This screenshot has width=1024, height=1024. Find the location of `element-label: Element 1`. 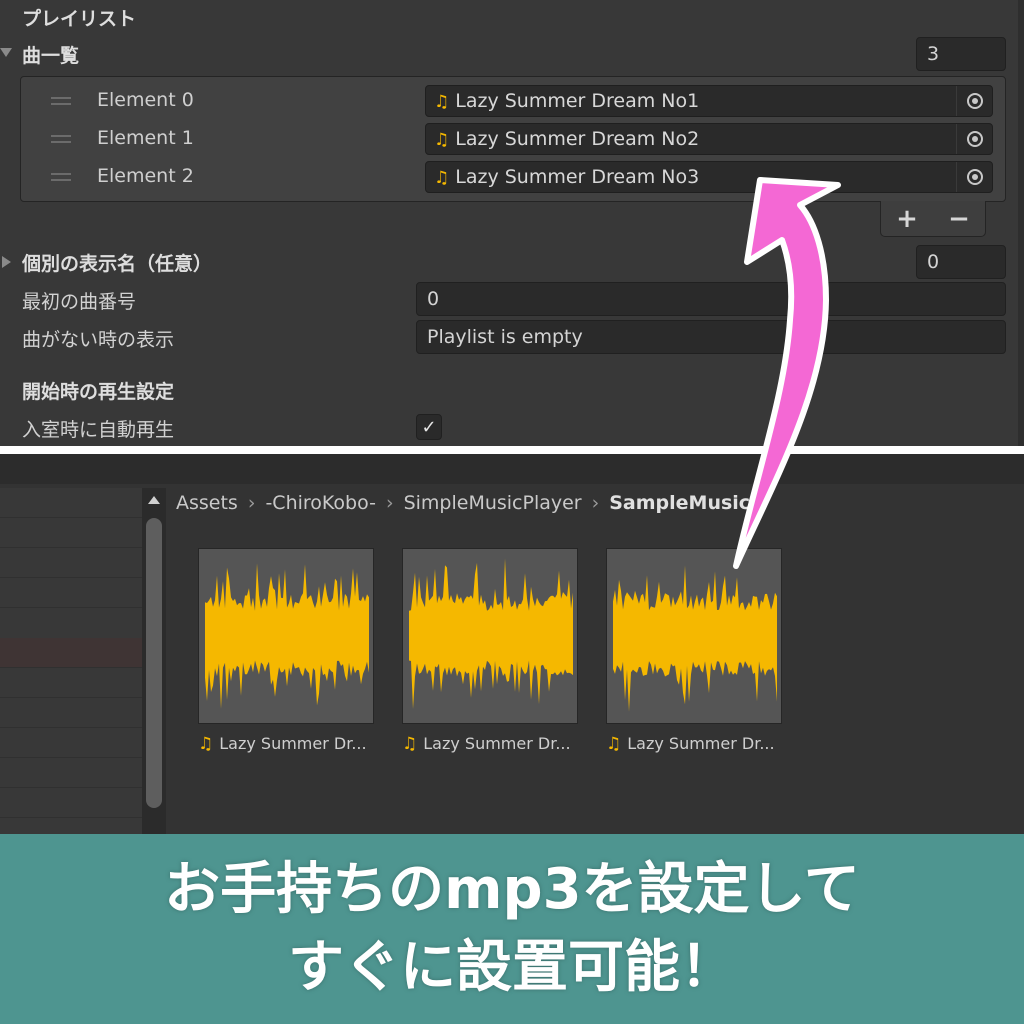

element-label: Element 1 is located at coordinates (145, 138).